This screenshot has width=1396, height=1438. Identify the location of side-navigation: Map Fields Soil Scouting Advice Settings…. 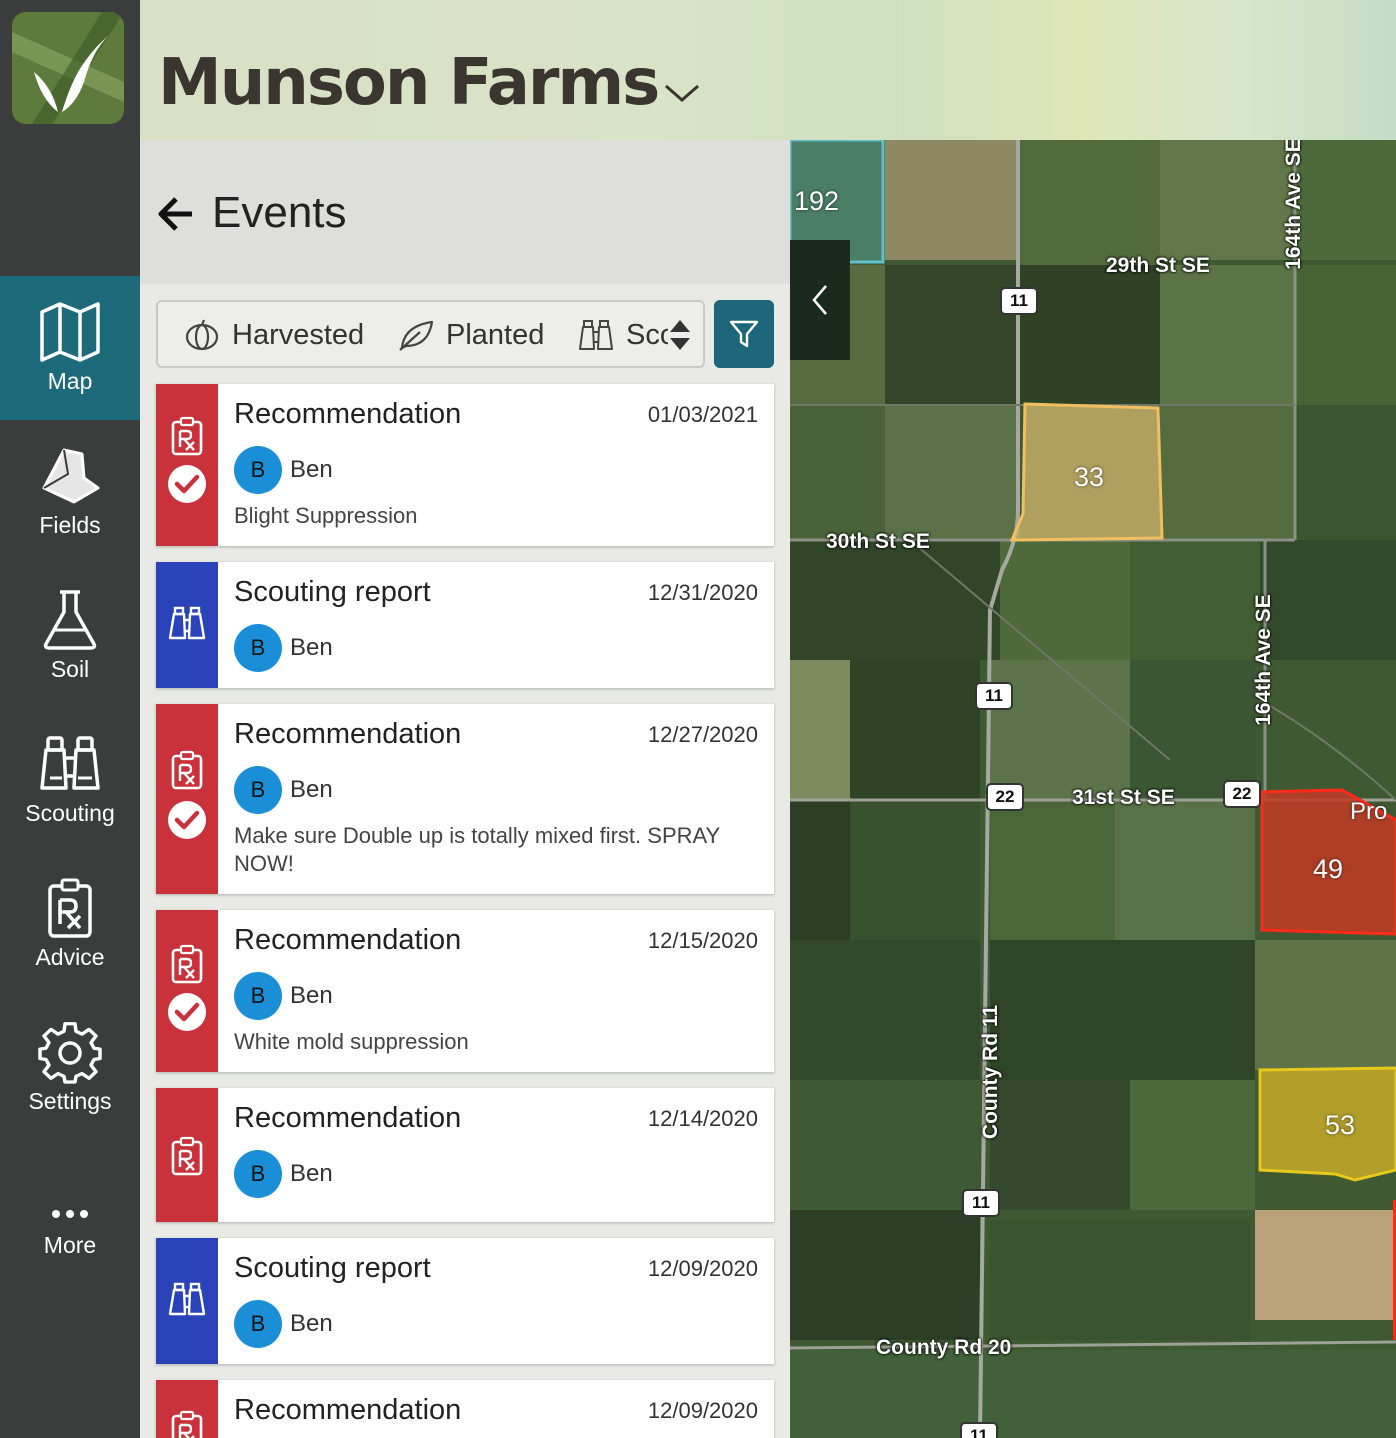
(70, 719).